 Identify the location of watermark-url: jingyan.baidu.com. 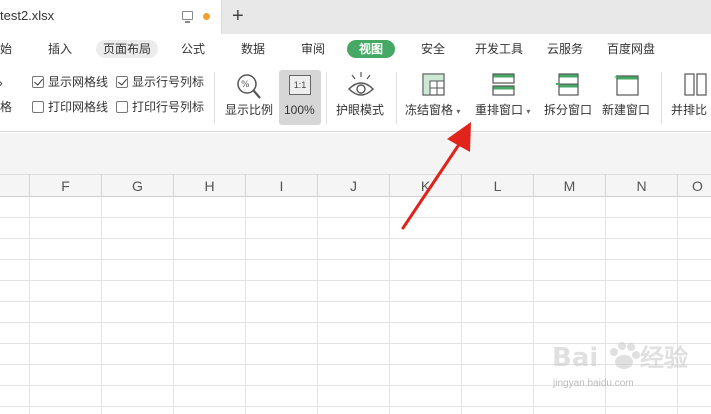
(593, 383).